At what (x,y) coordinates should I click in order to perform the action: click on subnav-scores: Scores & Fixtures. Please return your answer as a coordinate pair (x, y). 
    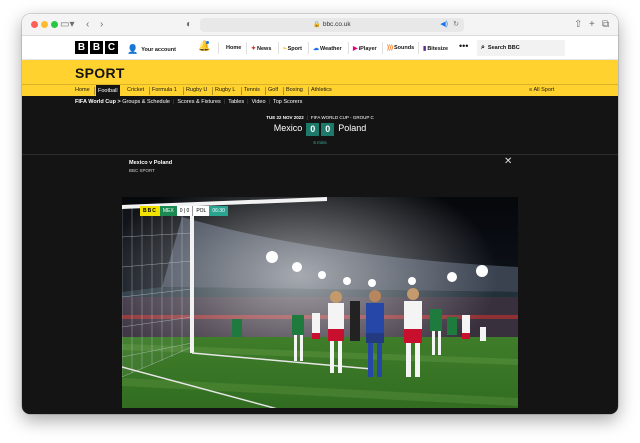
    Looking at the image, I should click on (198, 102).